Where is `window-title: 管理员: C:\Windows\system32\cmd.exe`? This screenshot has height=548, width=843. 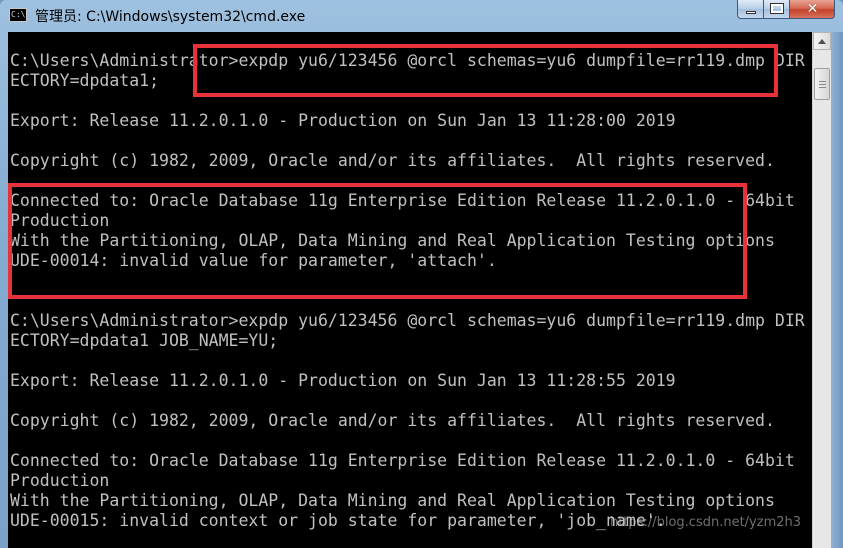 window-title: 管理员: C:\Windows\system32\cmd.exe is located at coordinates (170, 17).